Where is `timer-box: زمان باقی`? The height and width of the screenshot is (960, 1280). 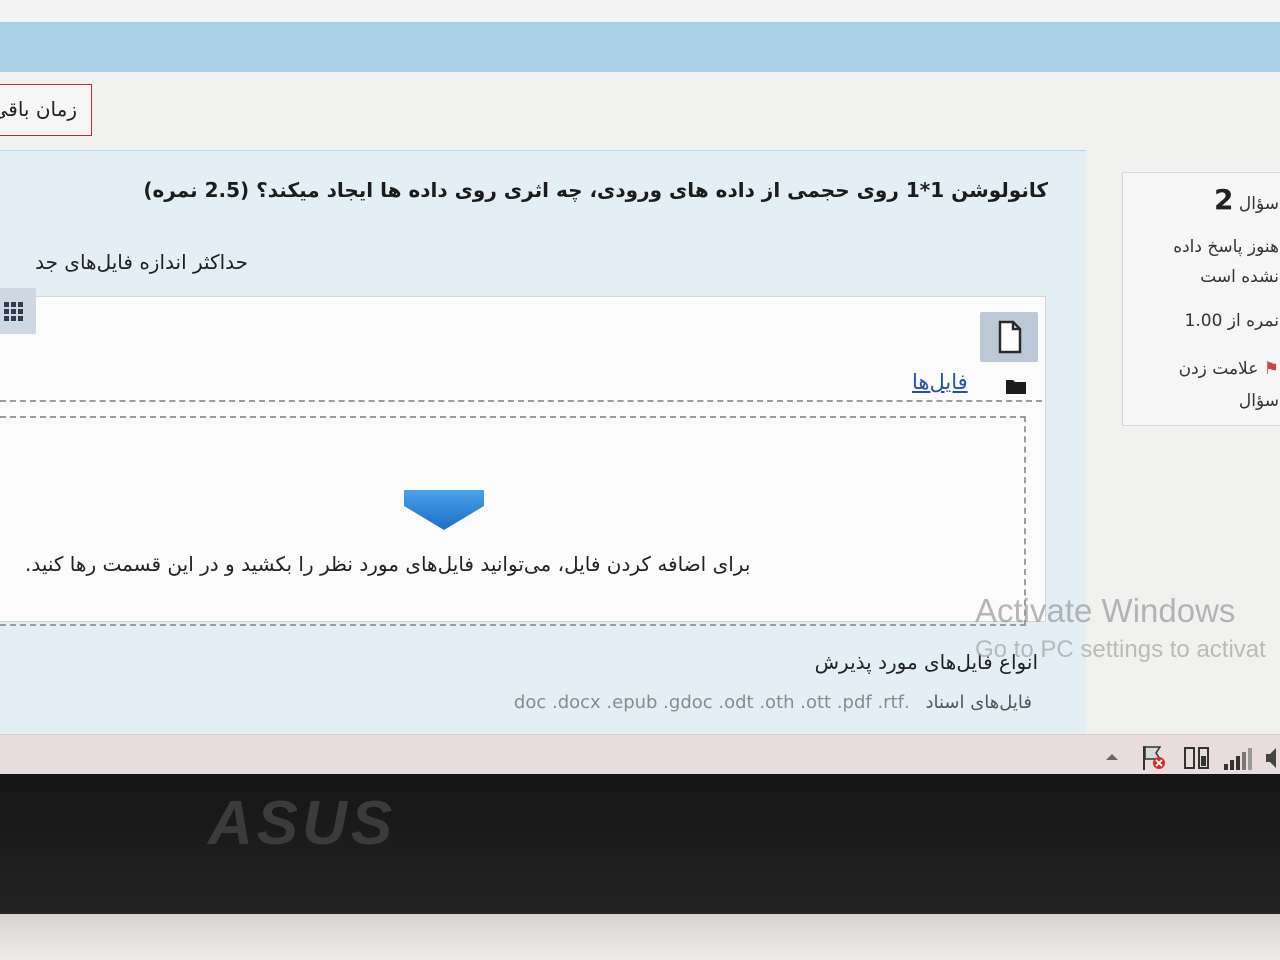 timer-box: زمان باقی is located at coordinates (46, 110).